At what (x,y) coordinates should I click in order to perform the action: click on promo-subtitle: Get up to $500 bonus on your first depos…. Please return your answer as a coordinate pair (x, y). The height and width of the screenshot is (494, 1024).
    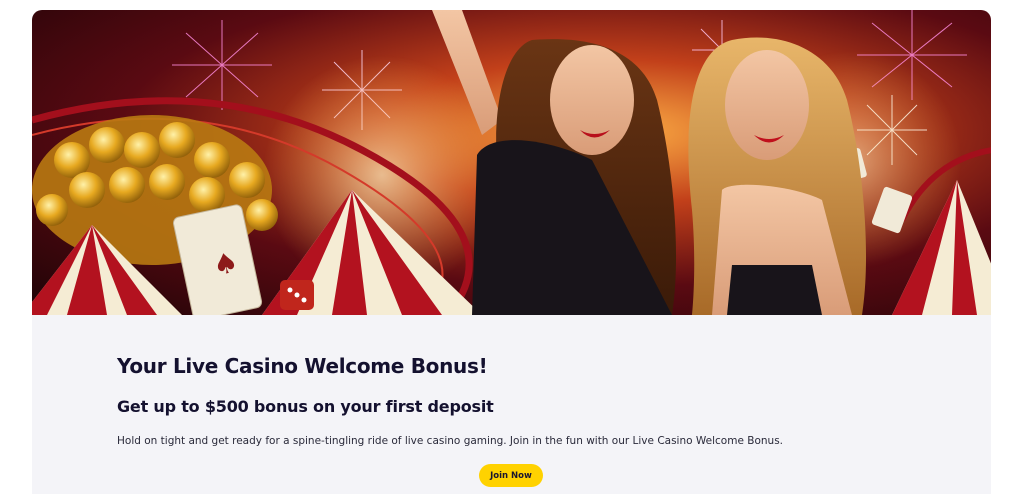
    Looking at the image, I should click on (305, 406).